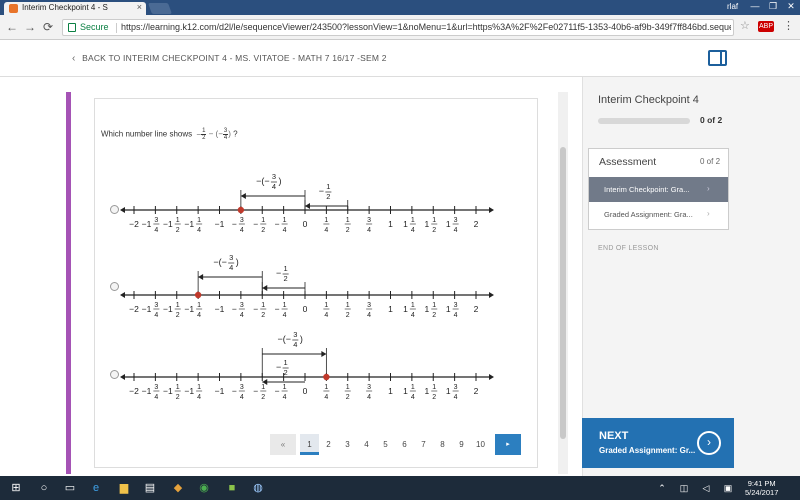  What do you see at coordinates (307, 206) in the screenshot?
I see `arrow-neg-one-half-arrowhead` at bounding box center [307, 206].